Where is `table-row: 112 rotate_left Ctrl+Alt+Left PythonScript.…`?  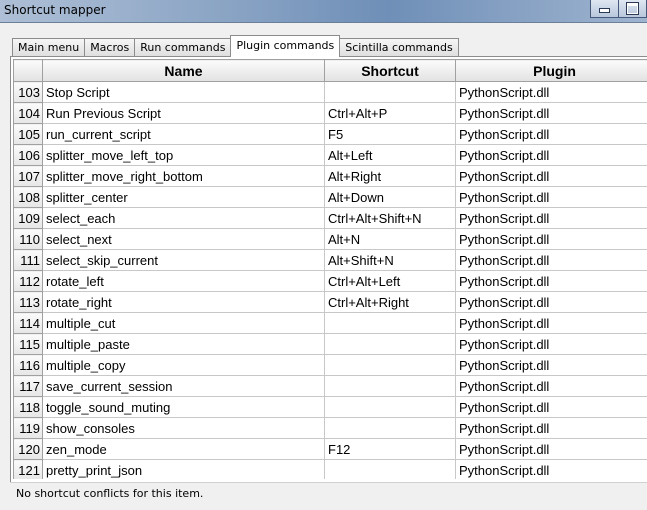 table-row: 112 rotate_left Ctrl+Alt+Left PythonScript.… is located at coordinates (330, 281).